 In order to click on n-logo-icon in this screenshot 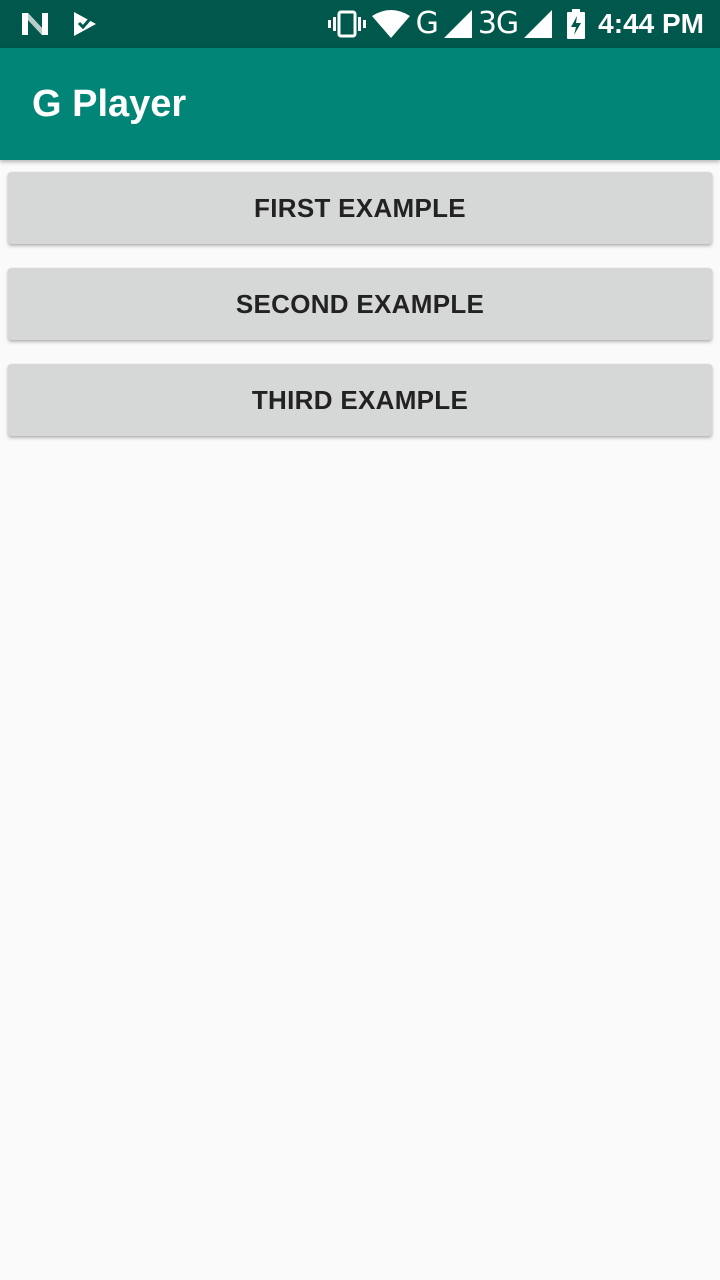, I will do `click(35, 24)`.